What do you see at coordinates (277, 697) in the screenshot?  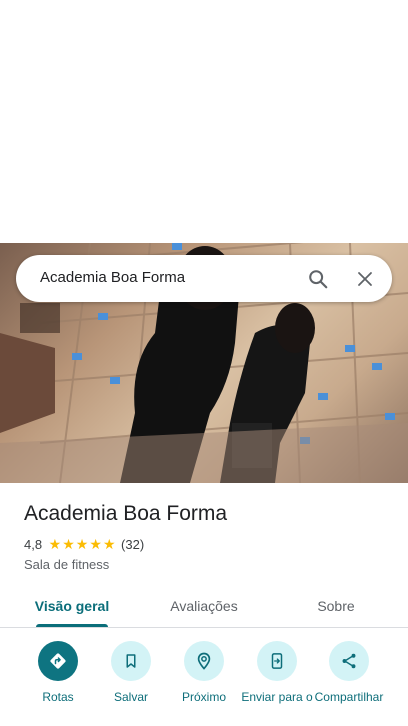 I see `send-to-phone-label: Enviar para o` at bounding box center [277, 697].